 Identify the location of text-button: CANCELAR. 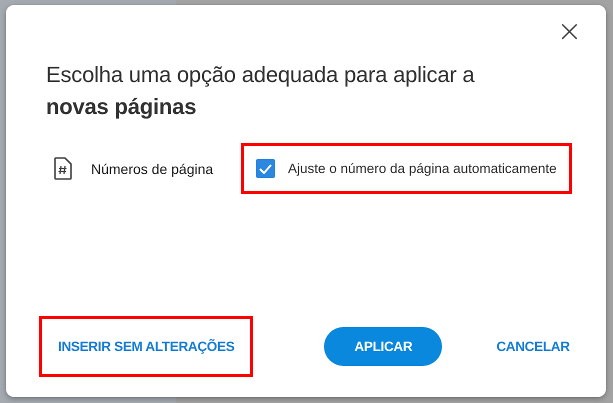
(533, 346).